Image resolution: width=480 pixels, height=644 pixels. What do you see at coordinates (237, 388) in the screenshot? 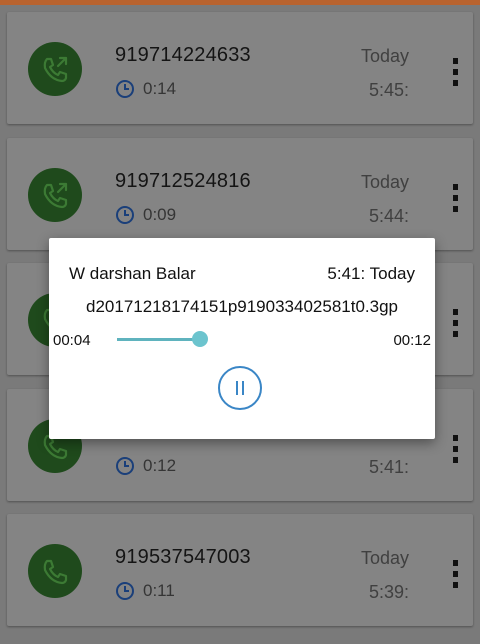
I see `pause-icon` at bounding box center [237, 388].